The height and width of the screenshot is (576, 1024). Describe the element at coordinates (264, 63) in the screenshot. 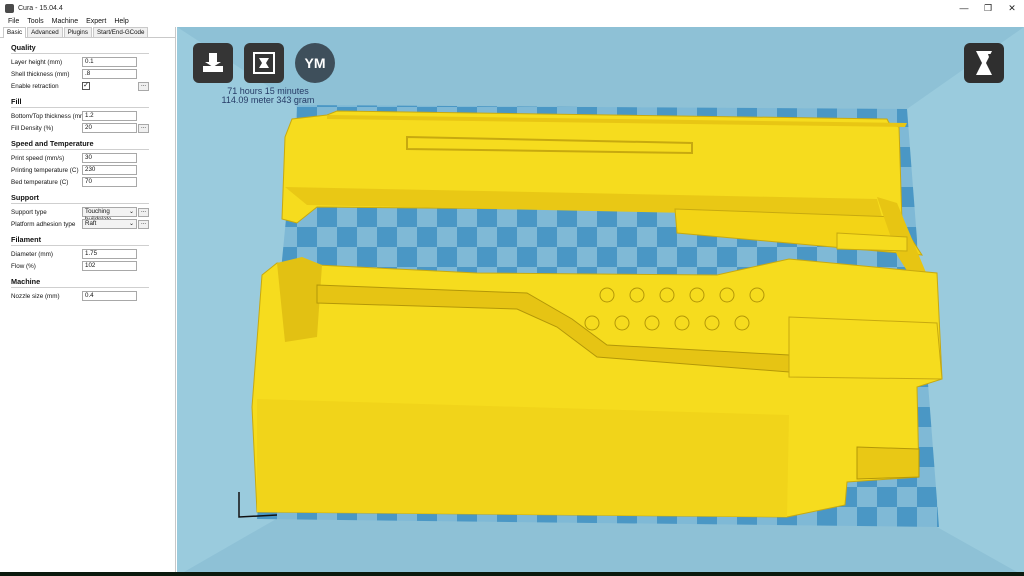

I see `print-button` at that location.